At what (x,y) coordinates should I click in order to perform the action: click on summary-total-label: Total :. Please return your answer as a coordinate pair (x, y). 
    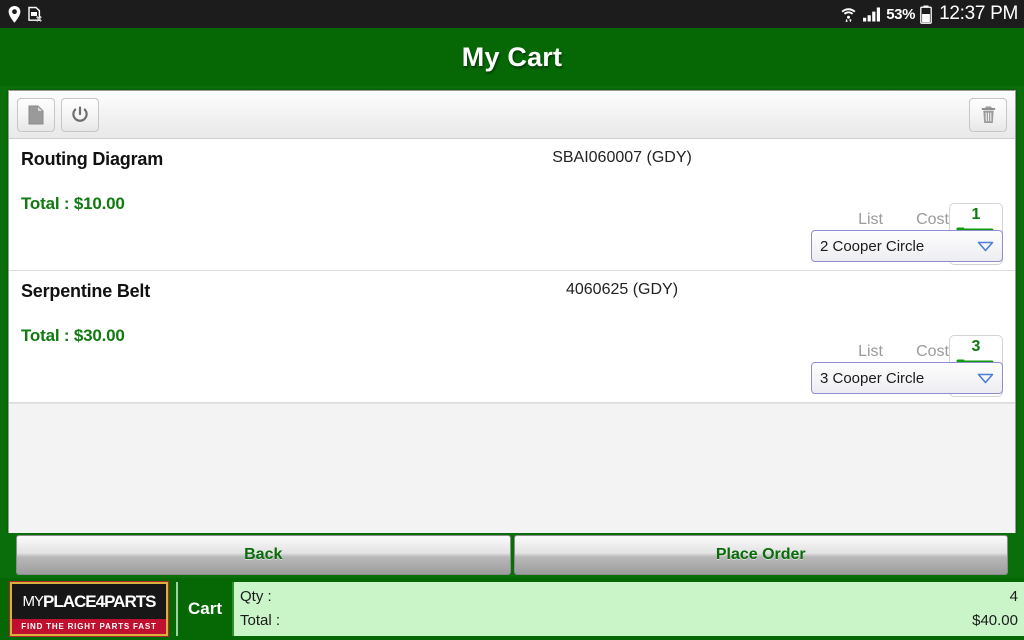
    Looking at the image, I should click on (260, 620).